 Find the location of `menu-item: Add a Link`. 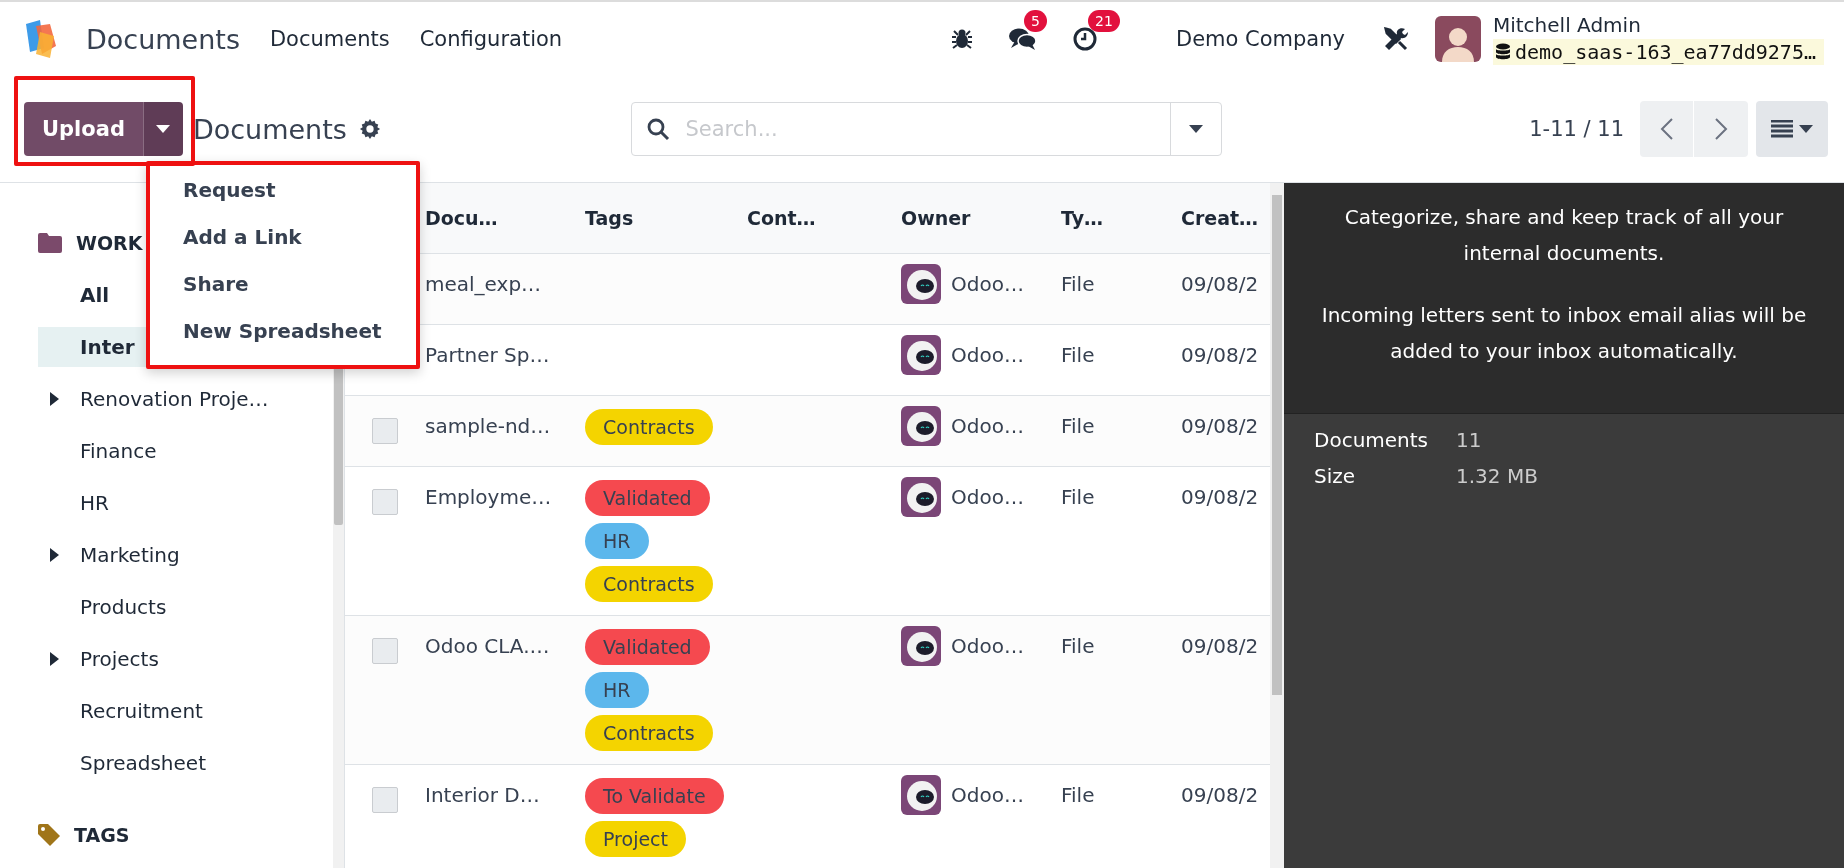

menu-item: Add a Link is located at coordinates (283, 236).